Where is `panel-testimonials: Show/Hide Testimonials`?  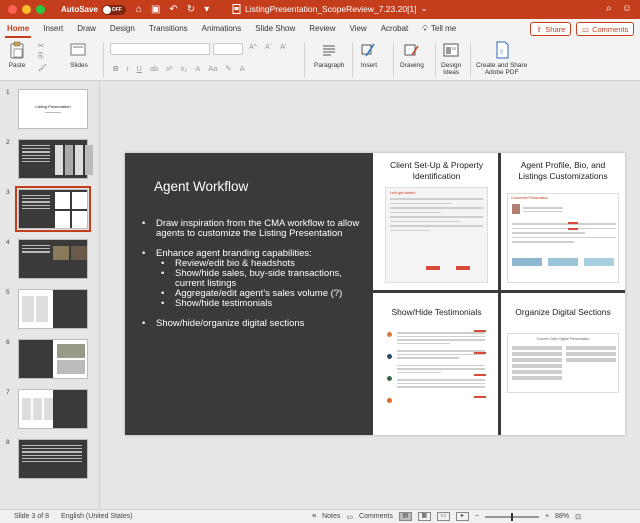
panel-testimonials: Show/Hide Testimonials is located at coordinates (436, 364).